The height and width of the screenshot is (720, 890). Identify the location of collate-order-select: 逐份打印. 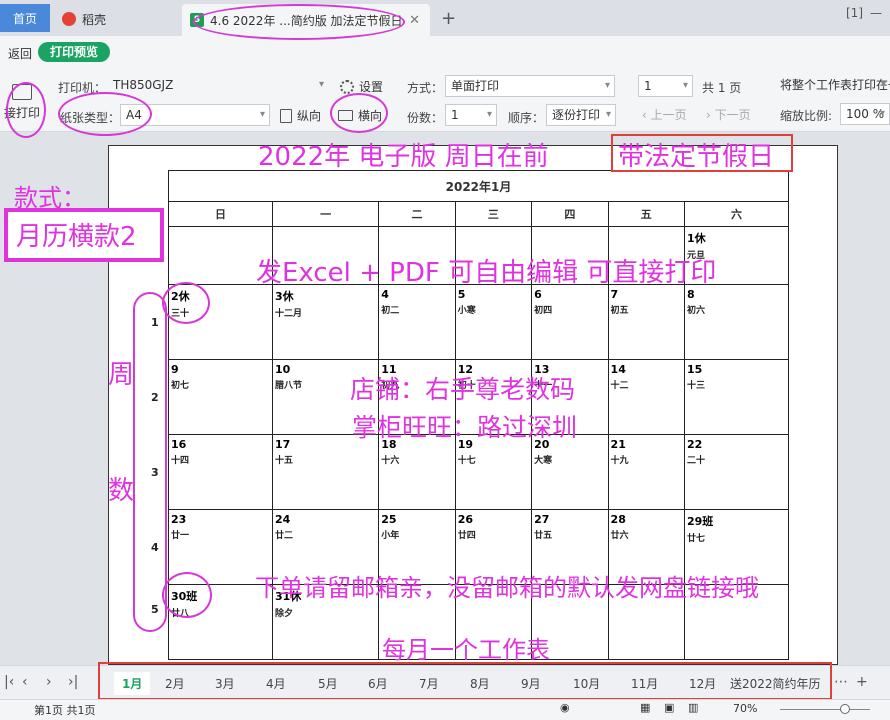
(581, 115).